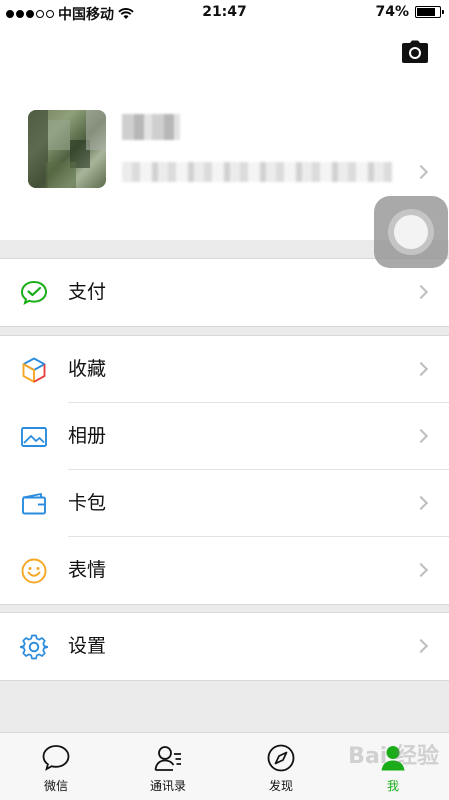 Image resolution: width=449 pixels, height=800 pixels. Describe the element at coordinates (87, 503) in the screenshot. I see `menu-item-cards-label: 卡包` at that location.